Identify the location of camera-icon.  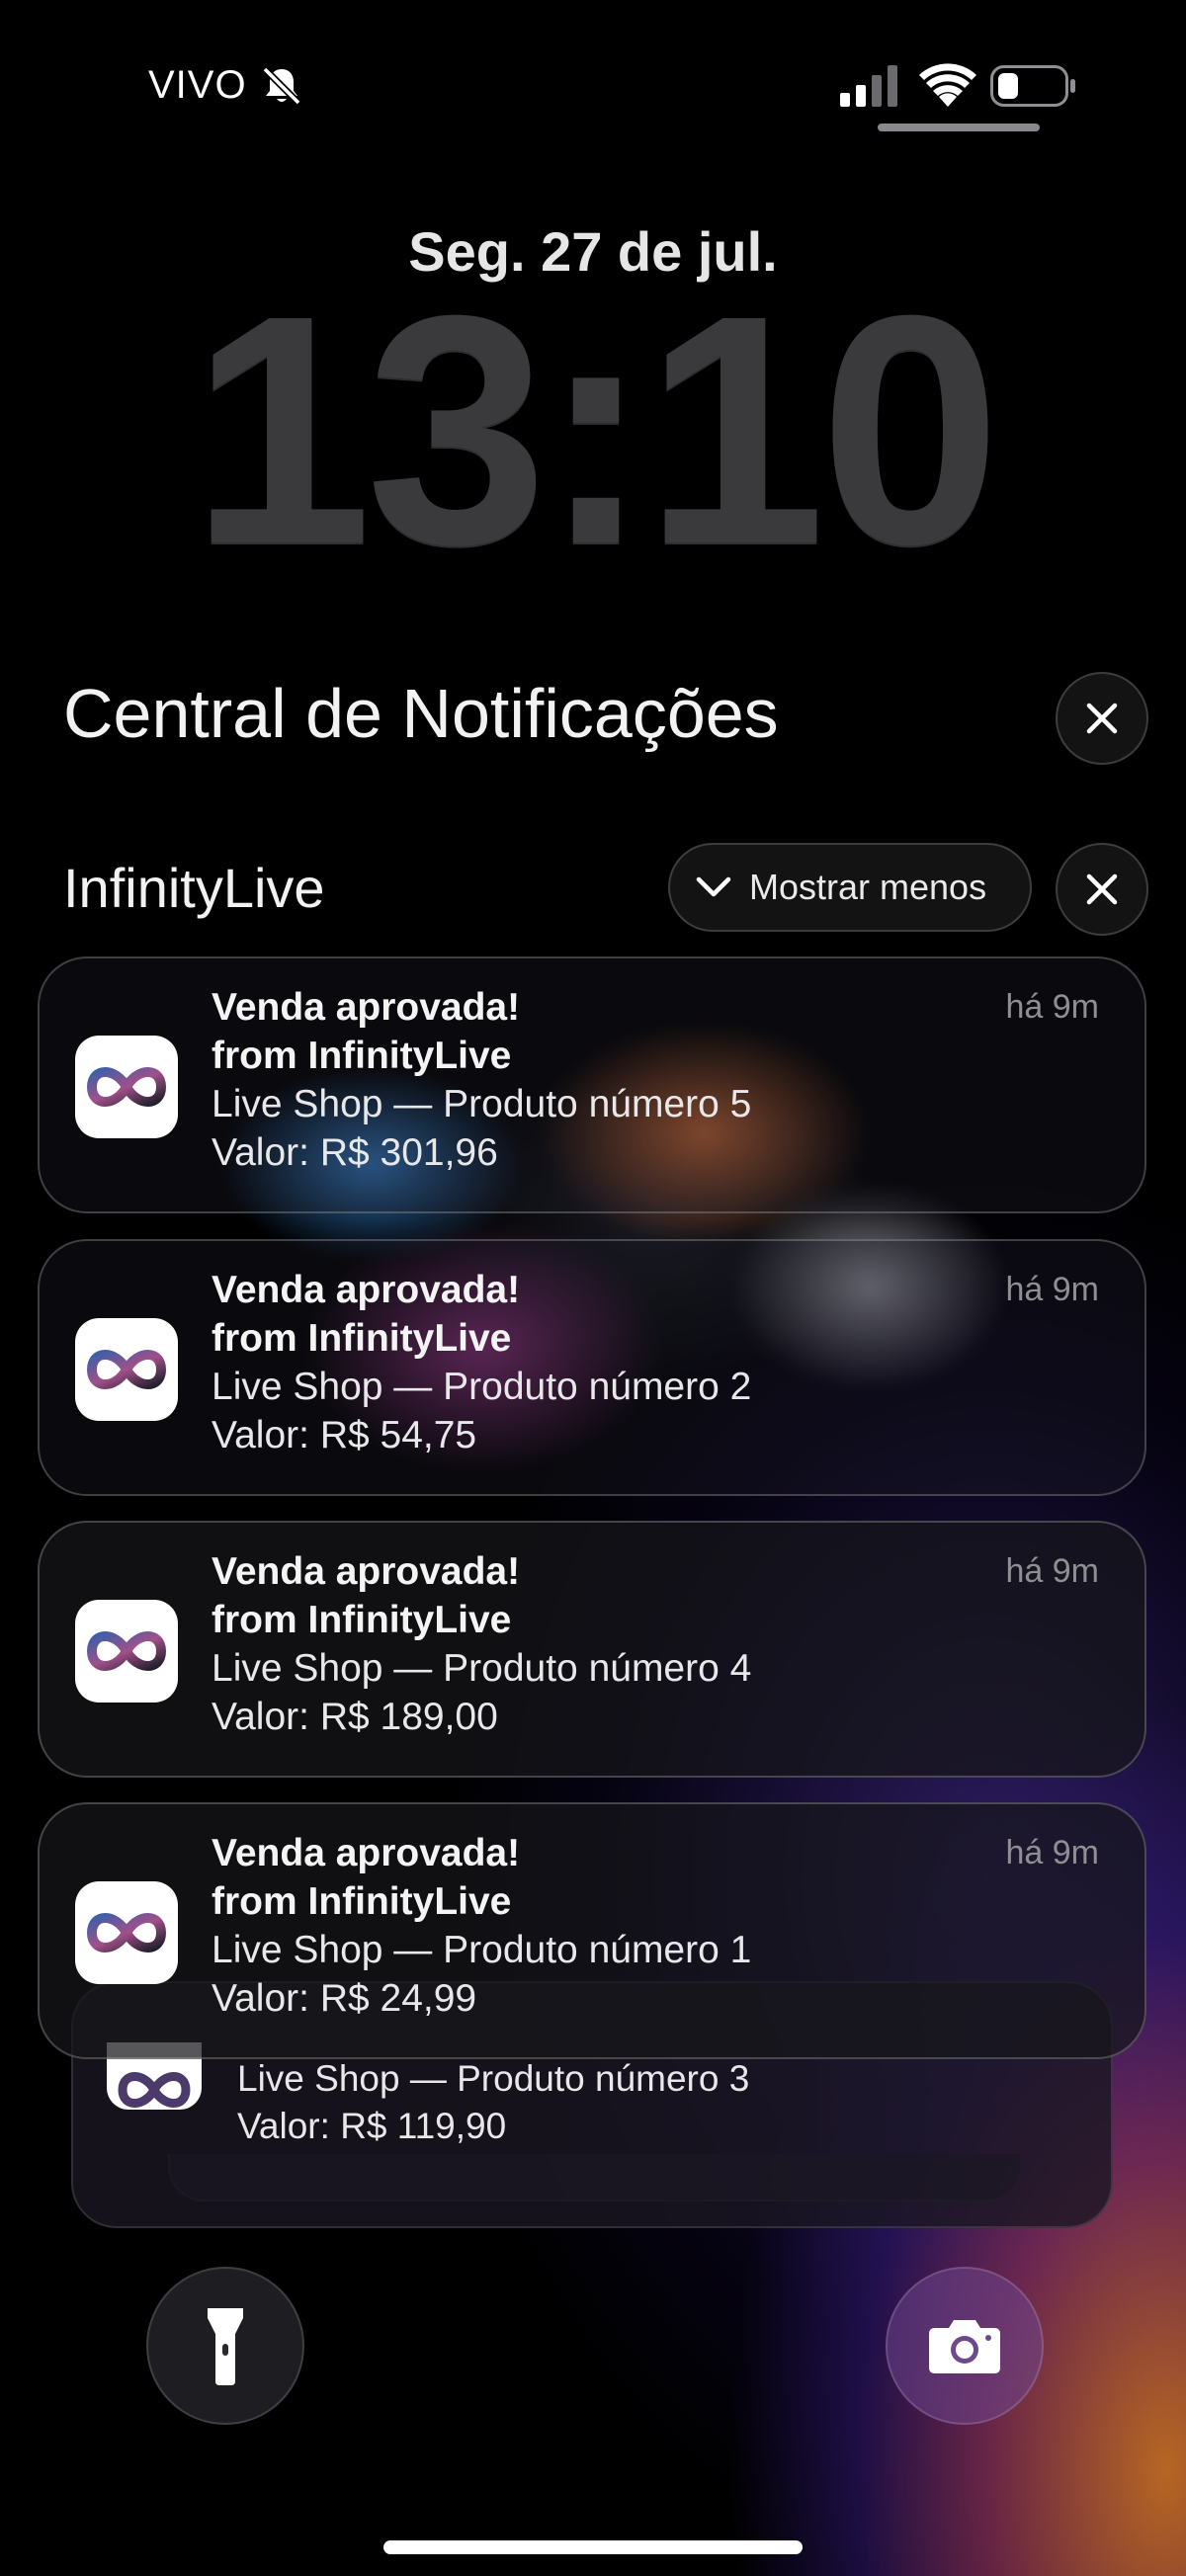
(964, 2346).